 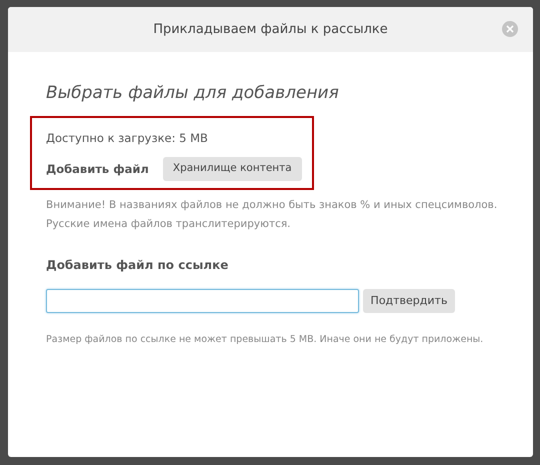 I want to click on content-storage-button: Хранилище контента, so click(x=232, y=169).